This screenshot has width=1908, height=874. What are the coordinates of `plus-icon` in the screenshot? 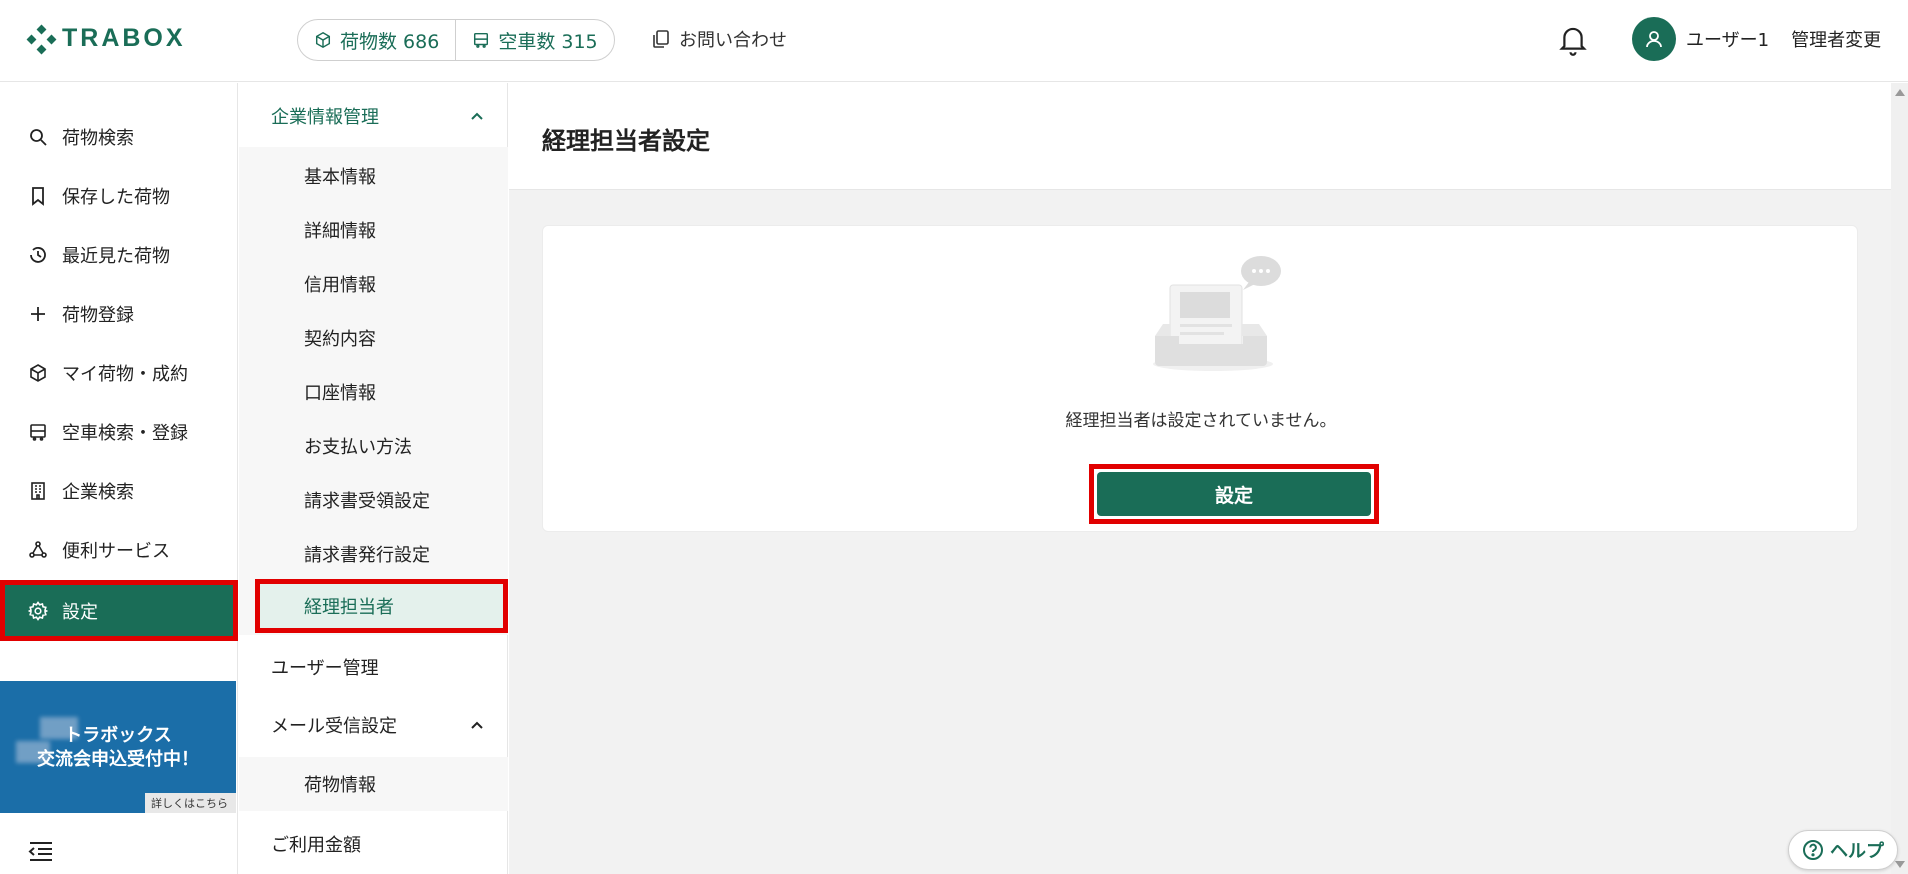 It's located at (38, 314).